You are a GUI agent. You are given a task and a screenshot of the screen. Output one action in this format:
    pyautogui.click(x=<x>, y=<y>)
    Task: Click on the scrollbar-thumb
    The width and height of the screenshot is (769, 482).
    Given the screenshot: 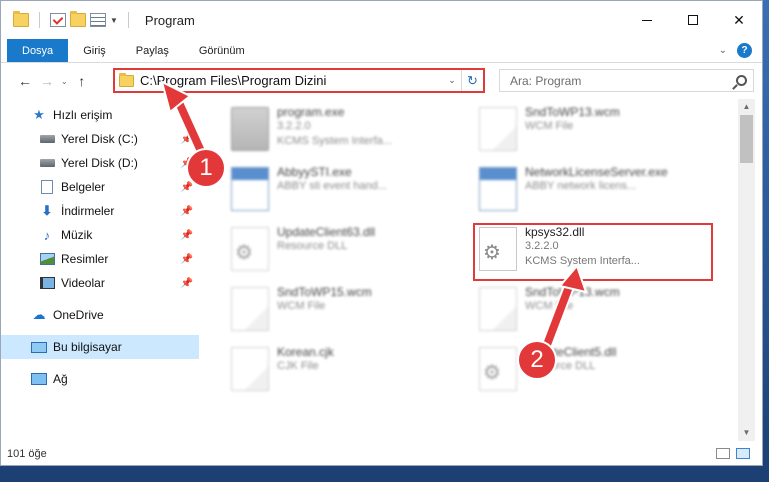 What is the action you would take?
    pyautogui.click(x=746, y=139)
    